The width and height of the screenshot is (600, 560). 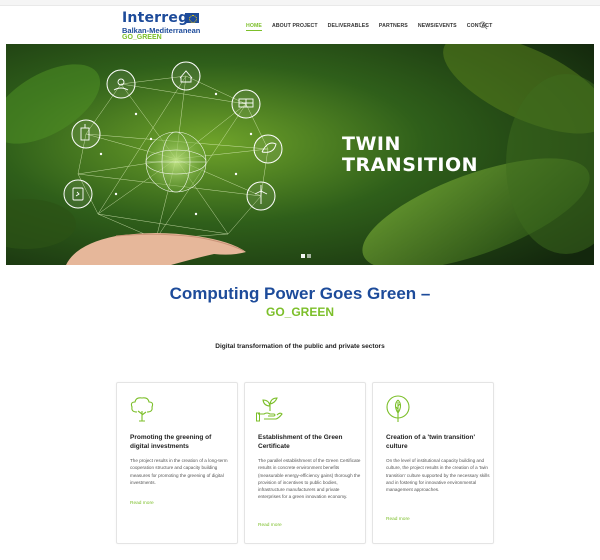 What do you see at coordinates (155, 18) in the screenshot?
I see `logo-brand: Interreg` at bounding box center [155, 18].